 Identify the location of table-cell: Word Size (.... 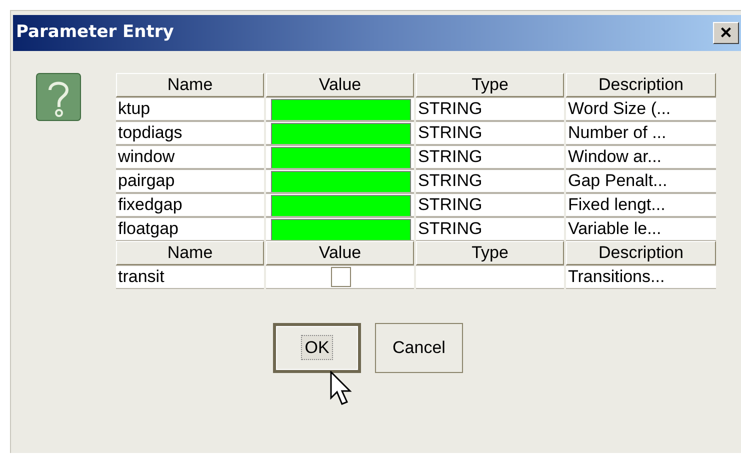
(641, 109).